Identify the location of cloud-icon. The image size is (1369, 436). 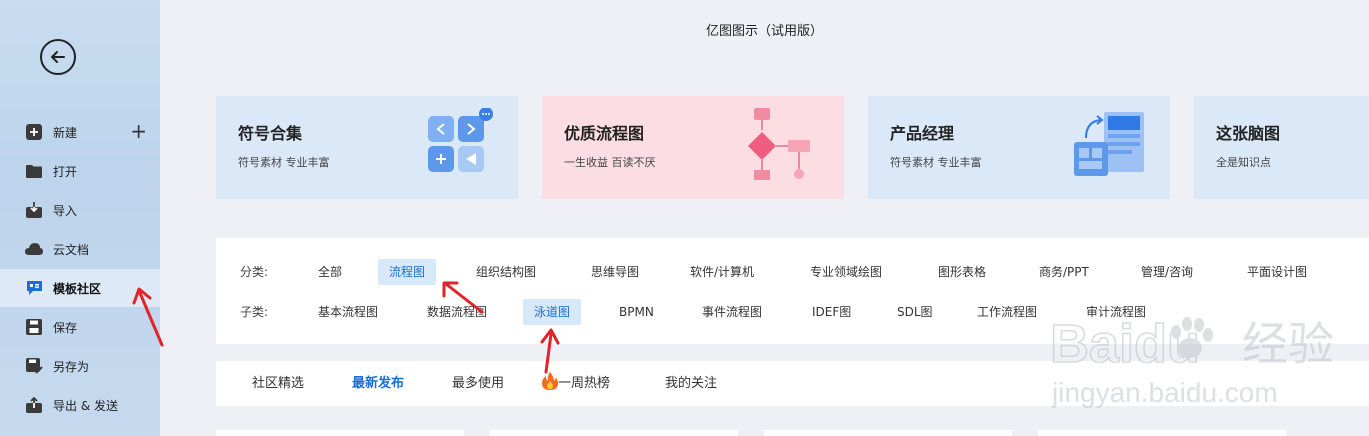
(34, 249).